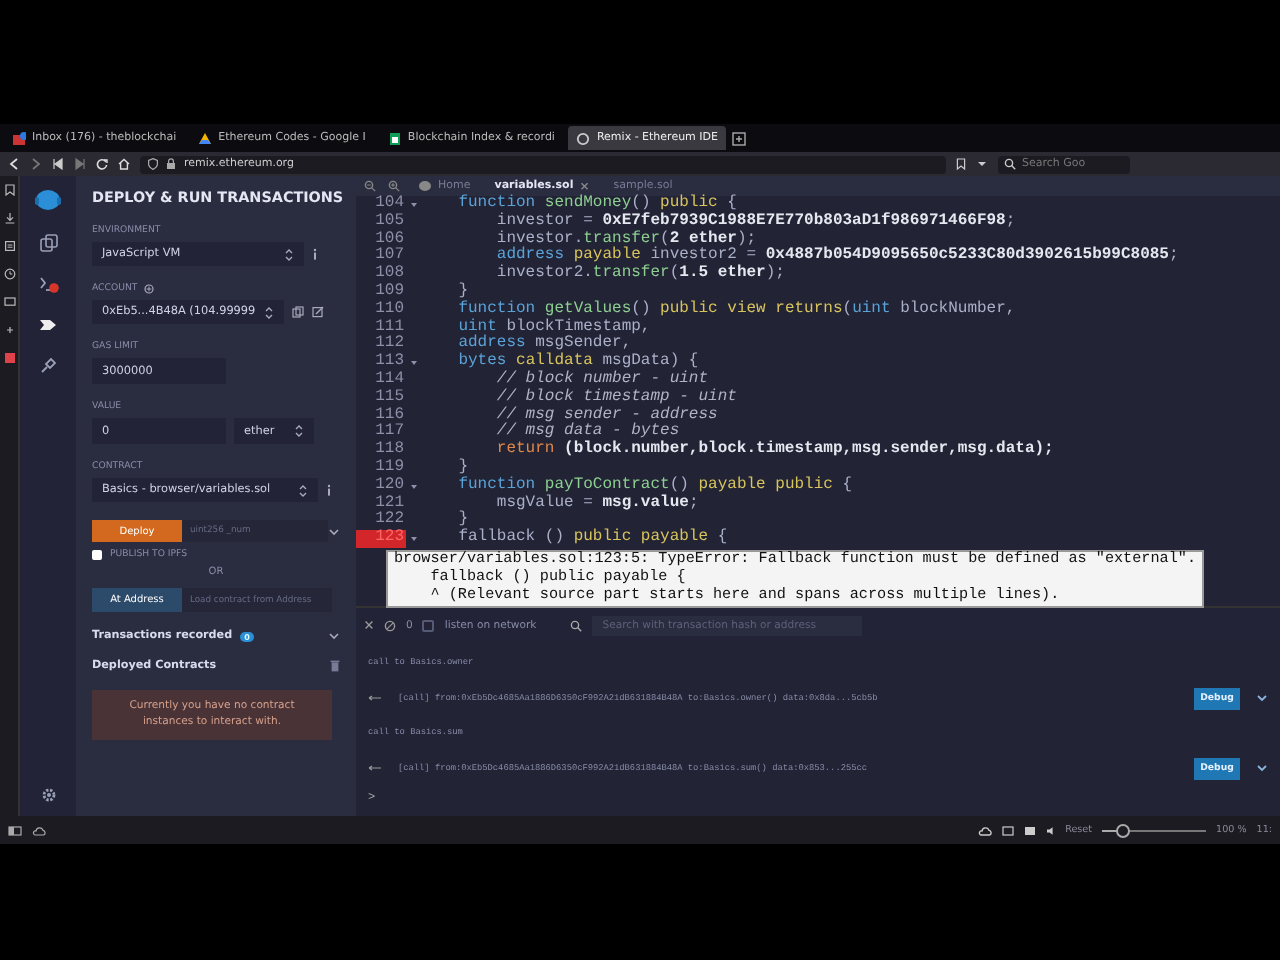 The image size is (1280, 960). What do you see at coordinates (389, 310) in the screenshot?
I see `line-number: 110` at bounding box center [389, 310].